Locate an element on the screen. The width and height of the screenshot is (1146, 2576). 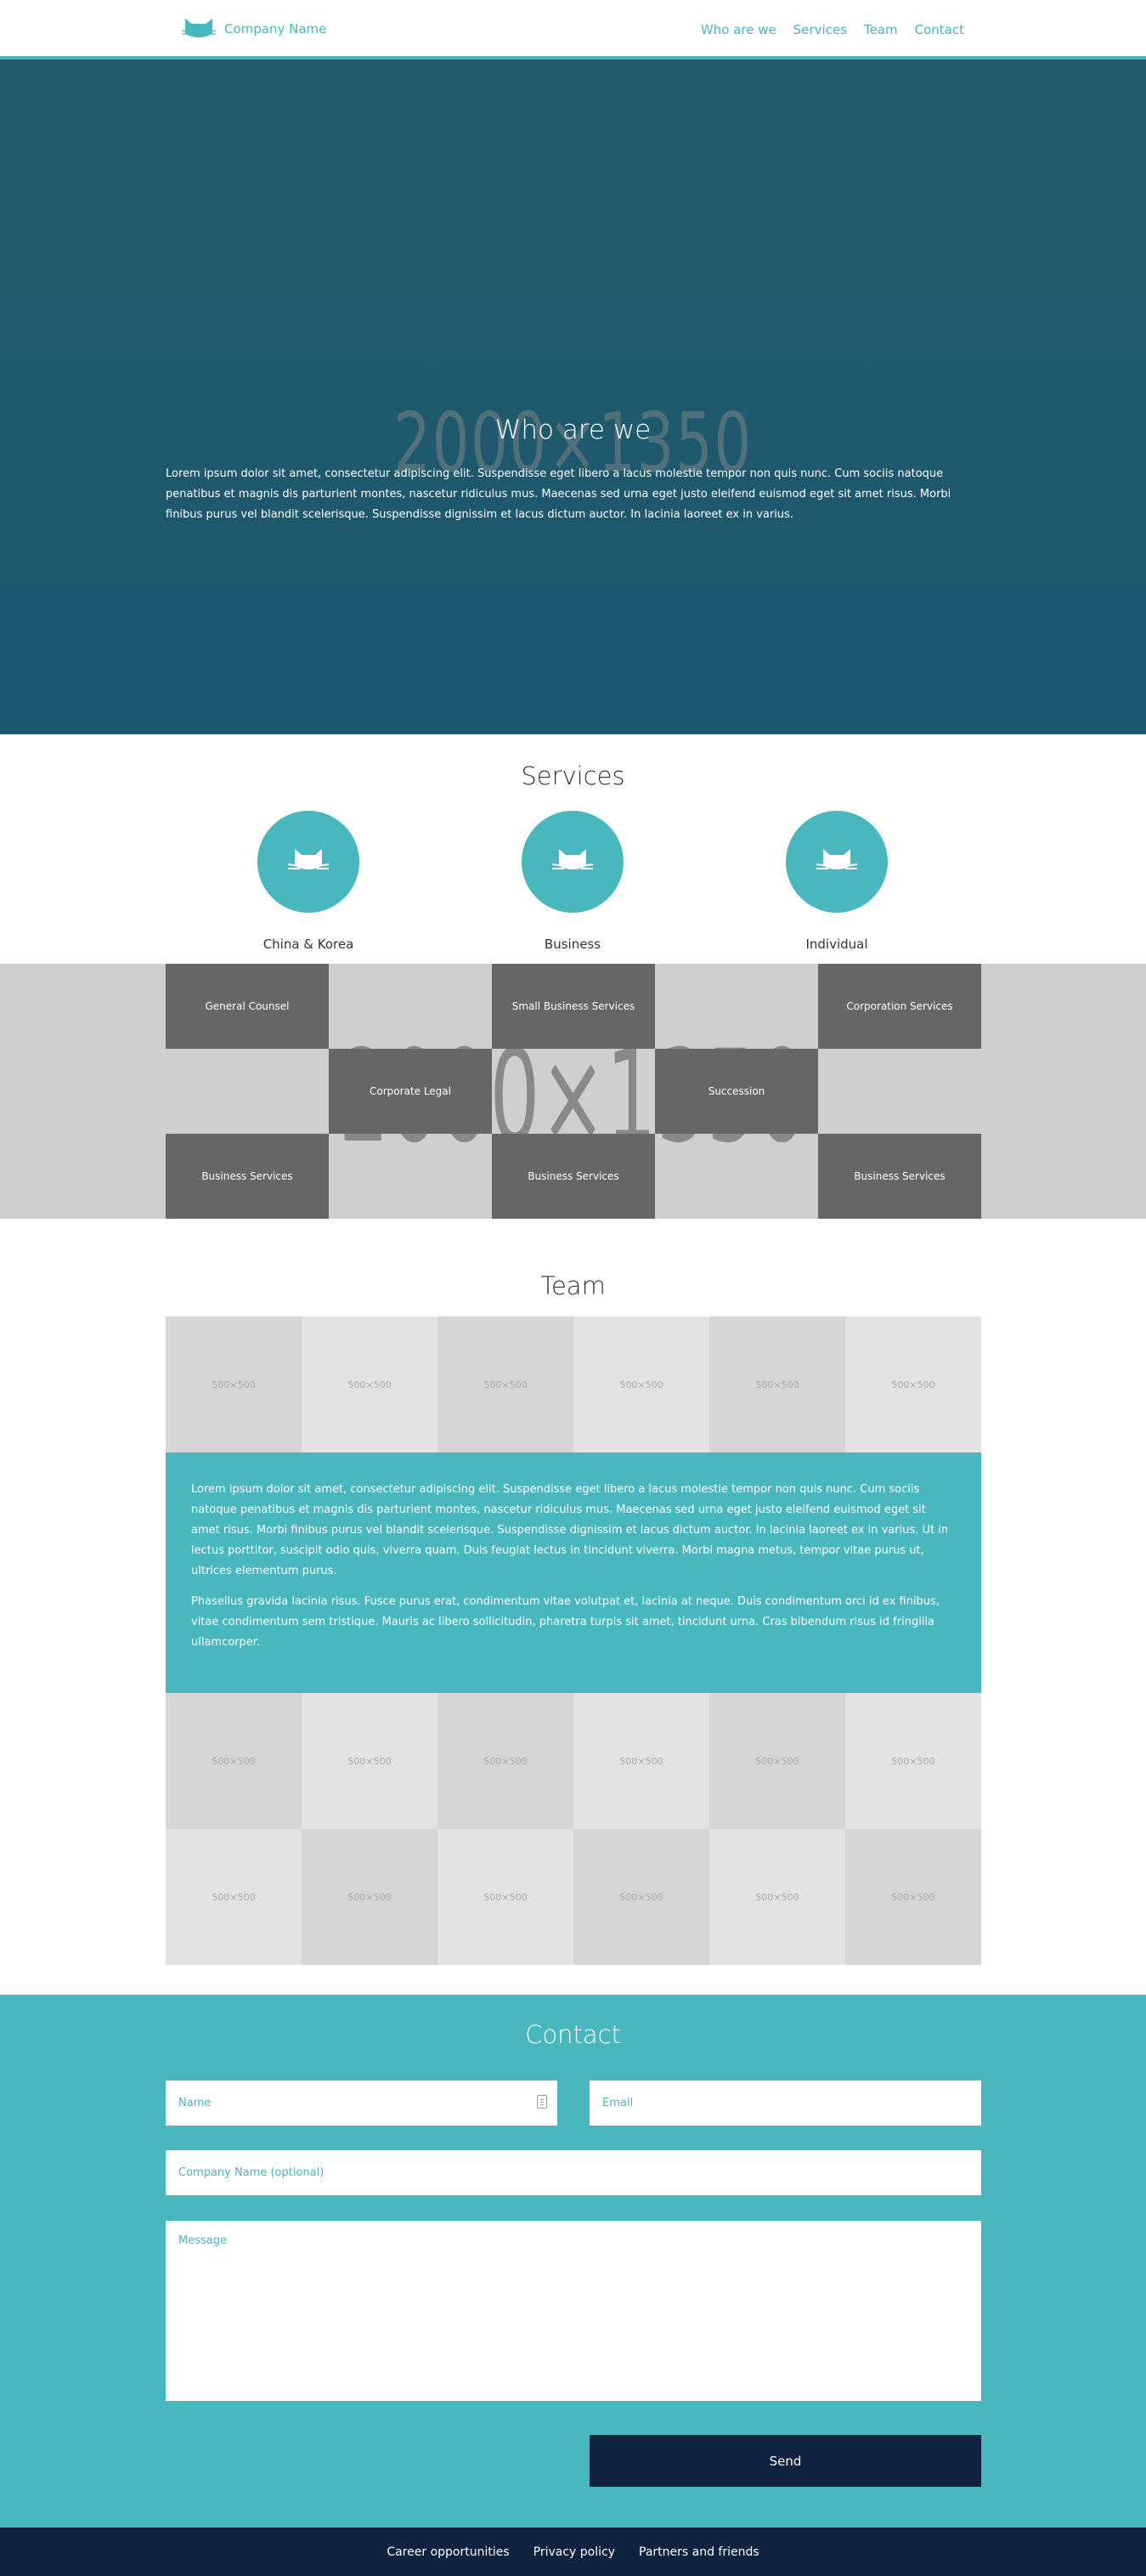
footer-link-privacy: Privacy policy is located at coordinates (574, 2552).